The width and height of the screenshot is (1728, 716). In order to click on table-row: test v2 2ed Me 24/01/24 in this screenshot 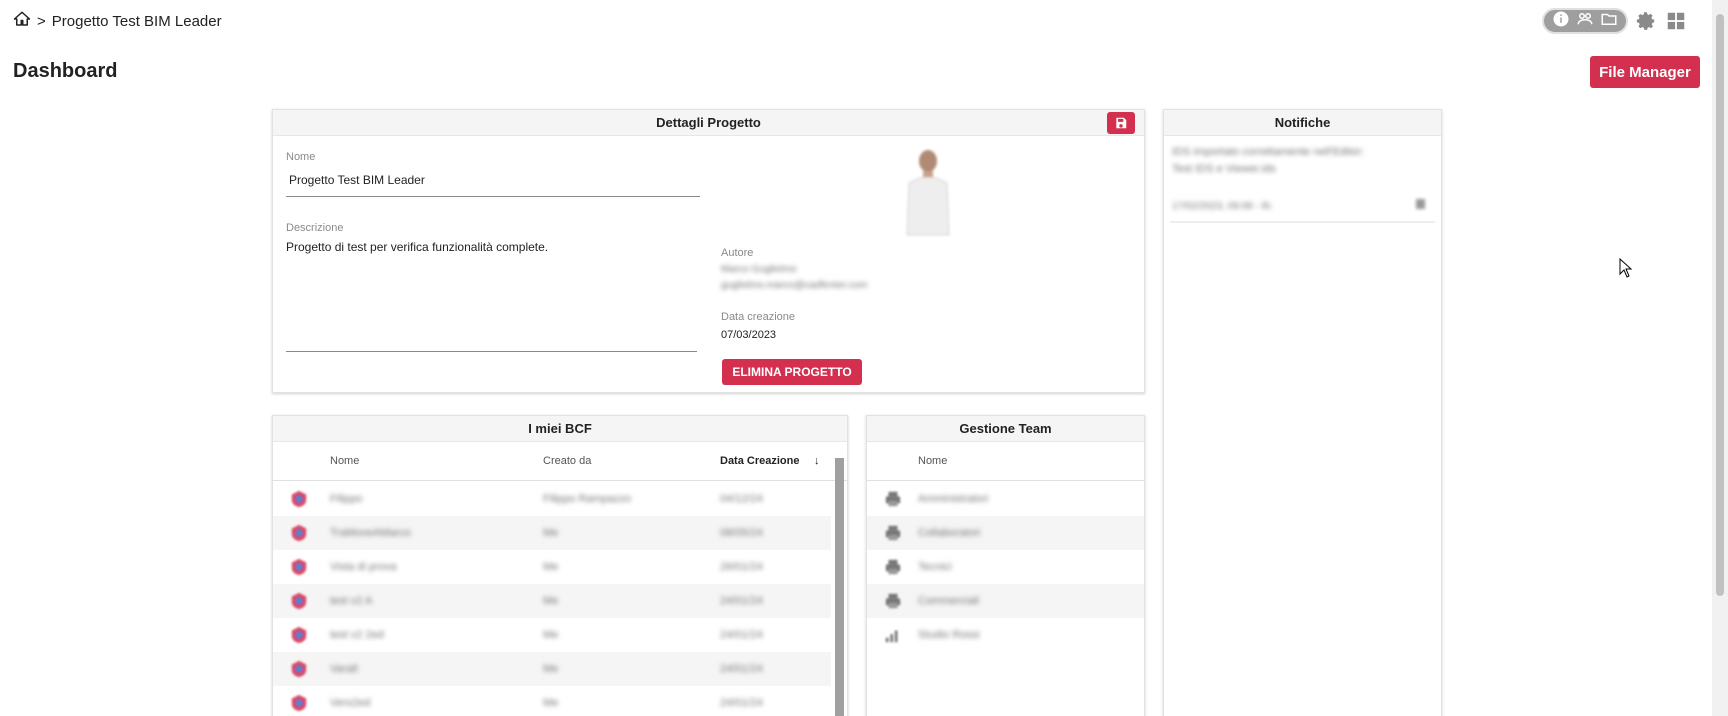, I will do `click(552, 635)`.